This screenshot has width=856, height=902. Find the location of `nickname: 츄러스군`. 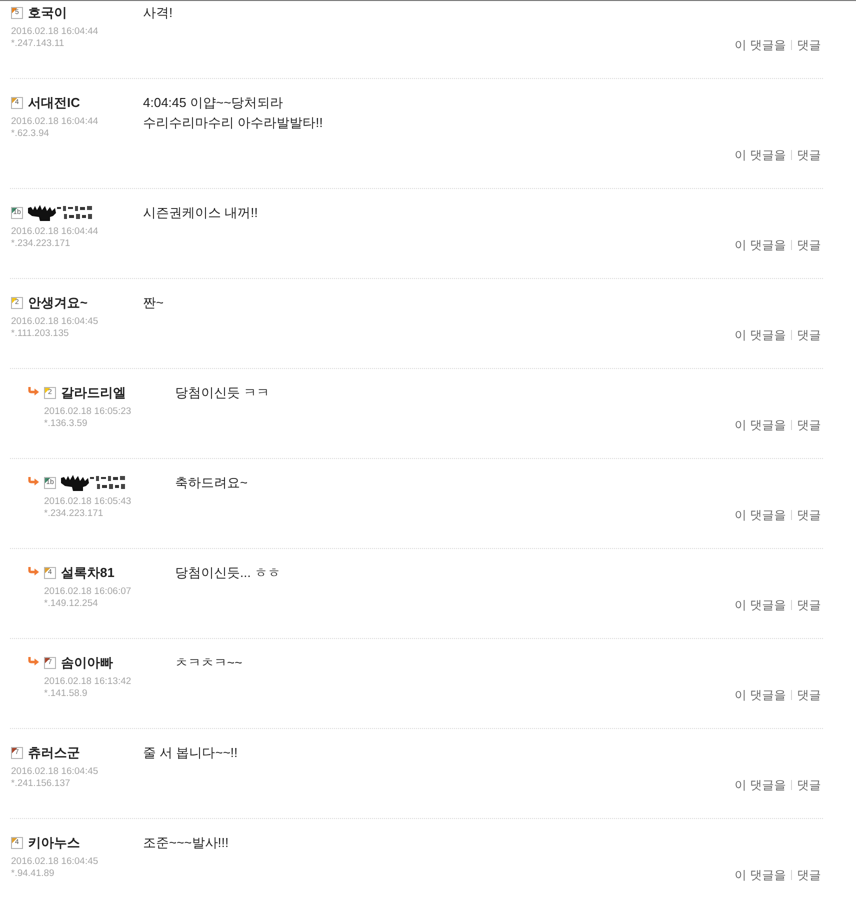

nickname: 츄러스군 is located at coordinates (54, 753).